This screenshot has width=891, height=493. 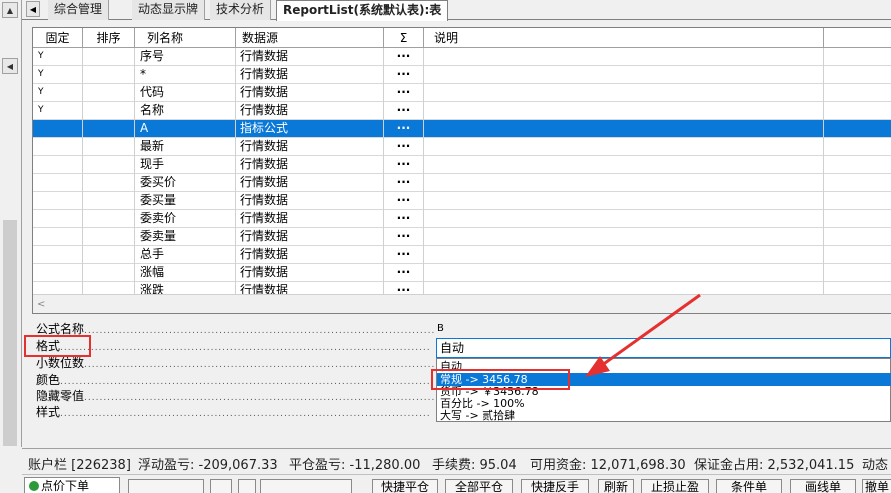 I want to click on header-column-name: 列名称, so click(x=185, y=38).